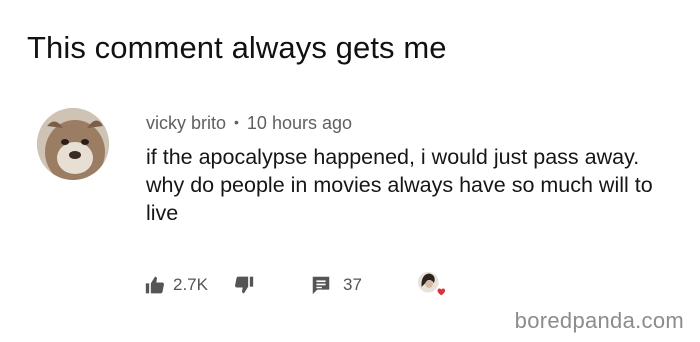  I want to click on comment-icon, so click(321, 285).